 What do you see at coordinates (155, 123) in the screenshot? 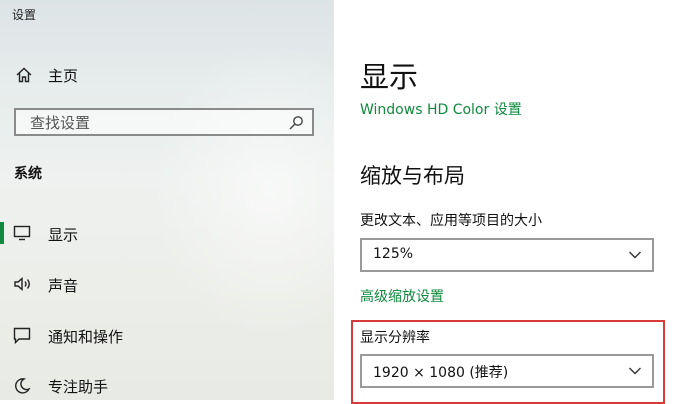
I see `search-input` at bounding box center [155, 123].